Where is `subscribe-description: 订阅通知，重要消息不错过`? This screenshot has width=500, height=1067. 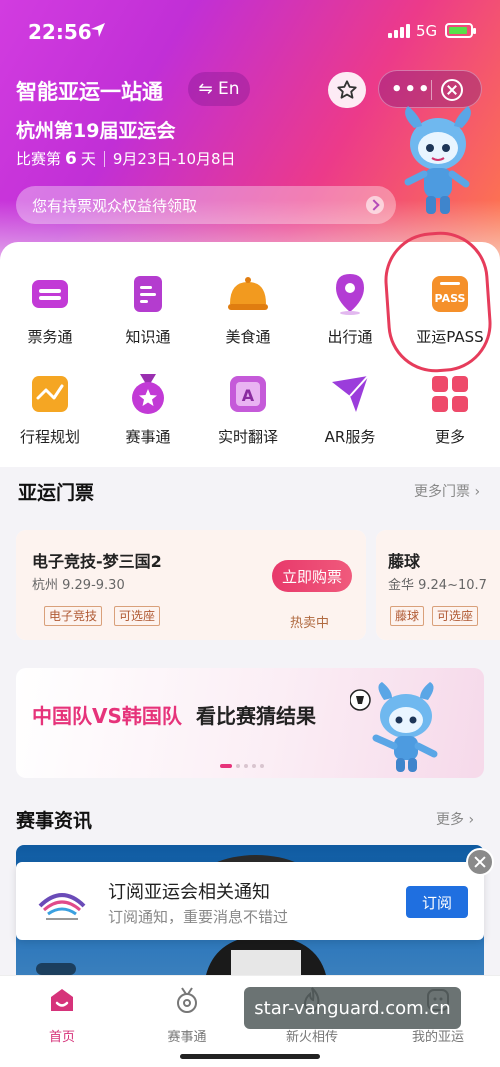 subscribe-description: 订阅通知，重要消息不错过 is located at coordinates (198, 917).